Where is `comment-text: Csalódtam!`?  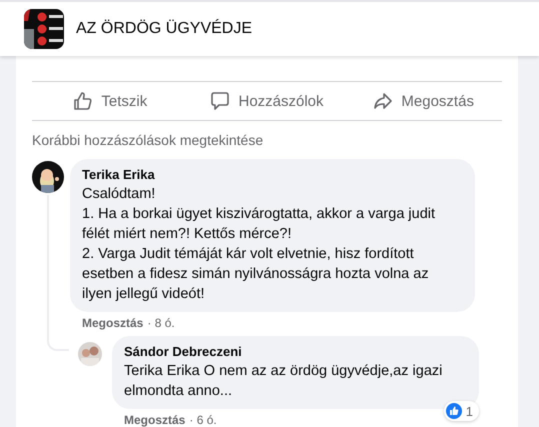 comment-text: Csalódtam! is located at coordinates (119, 194).